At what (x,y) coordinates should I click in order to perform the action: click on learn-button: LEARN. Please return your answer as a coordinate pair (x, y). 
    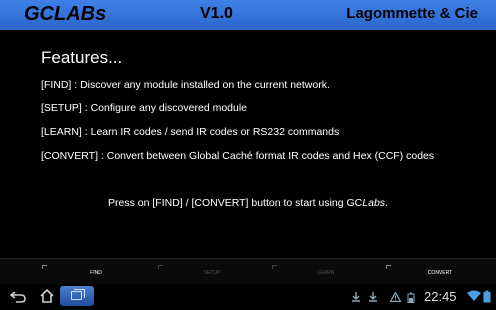
    Looking at the image, I should click on (326, 273).